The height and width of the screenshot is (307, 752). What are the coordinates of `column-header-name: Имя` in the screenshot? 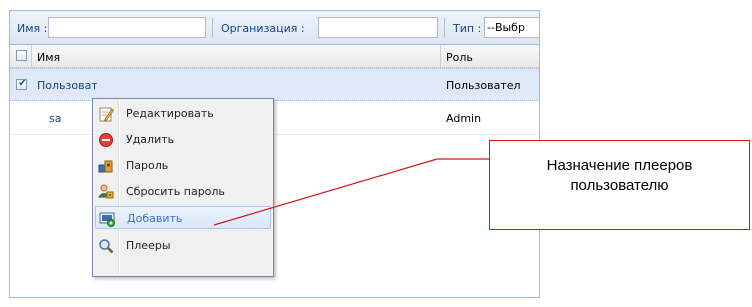 It's located at (48, 57).